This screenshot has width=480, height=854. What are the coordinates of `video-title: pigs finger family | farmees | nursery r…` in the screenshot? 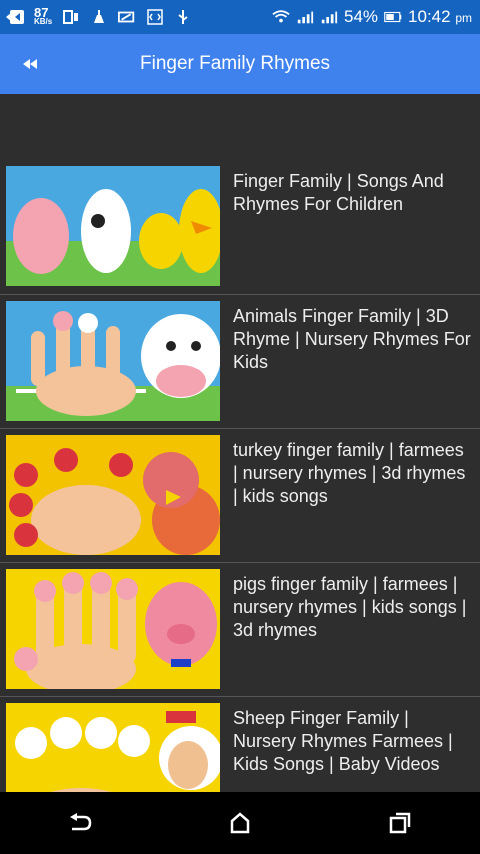 It's located at (353, 607).